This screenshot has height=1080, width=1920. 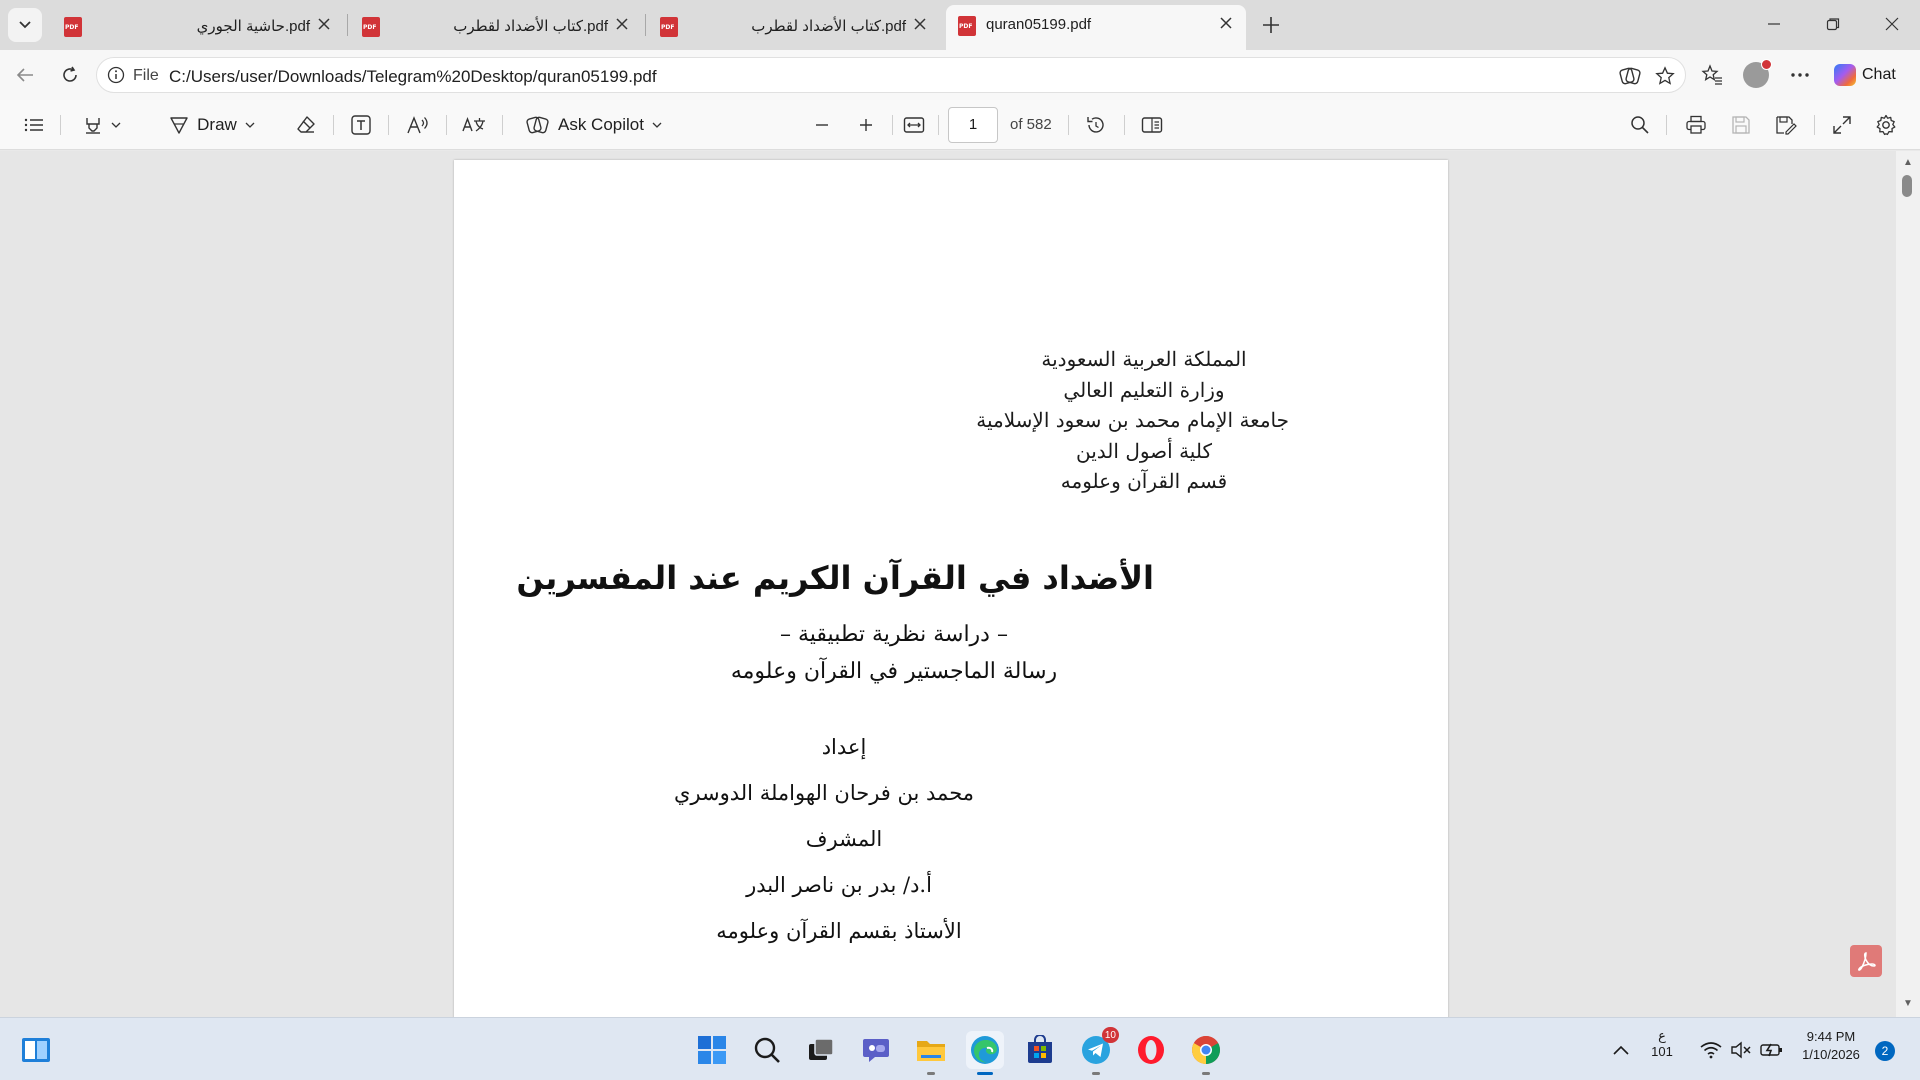 I want to click on translate-button, so click(x=474, y=125).